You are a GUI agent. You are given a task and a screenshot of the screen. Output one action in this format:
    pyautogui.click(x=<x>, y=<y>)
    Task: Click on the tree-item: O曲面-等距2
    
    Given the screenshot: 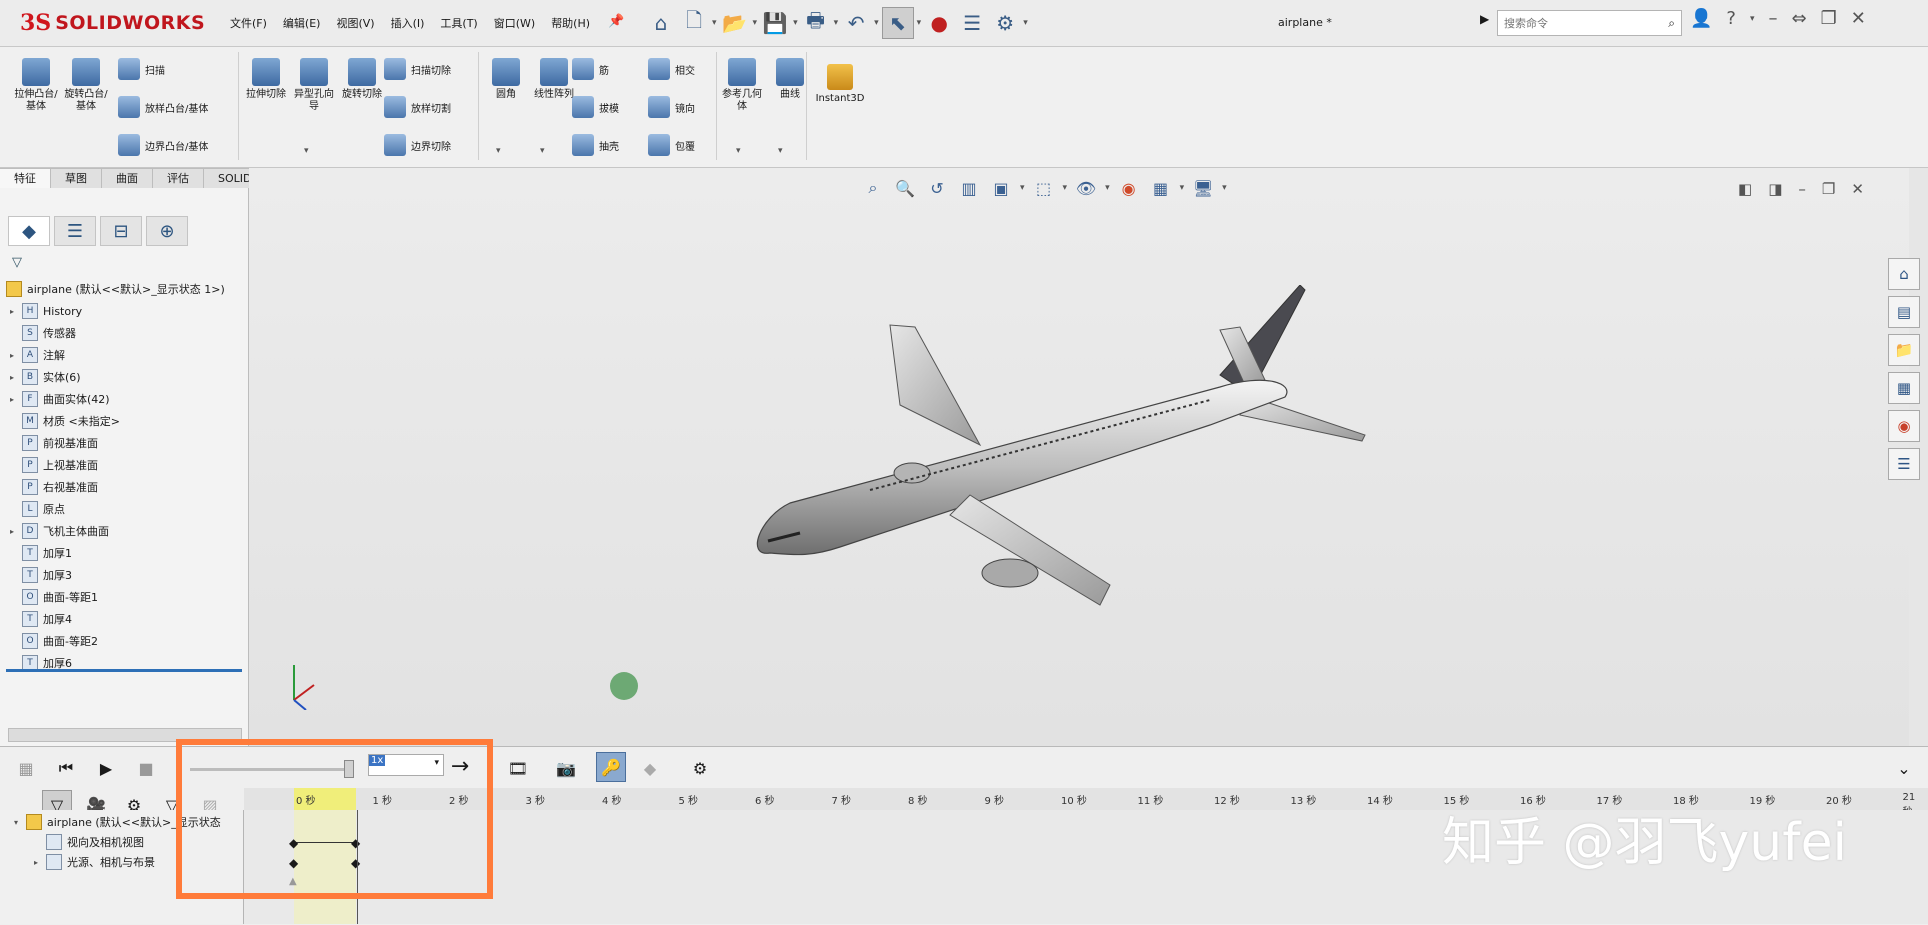 What is the action you would take?
    pyautogui.click(x=54, y=641)
    